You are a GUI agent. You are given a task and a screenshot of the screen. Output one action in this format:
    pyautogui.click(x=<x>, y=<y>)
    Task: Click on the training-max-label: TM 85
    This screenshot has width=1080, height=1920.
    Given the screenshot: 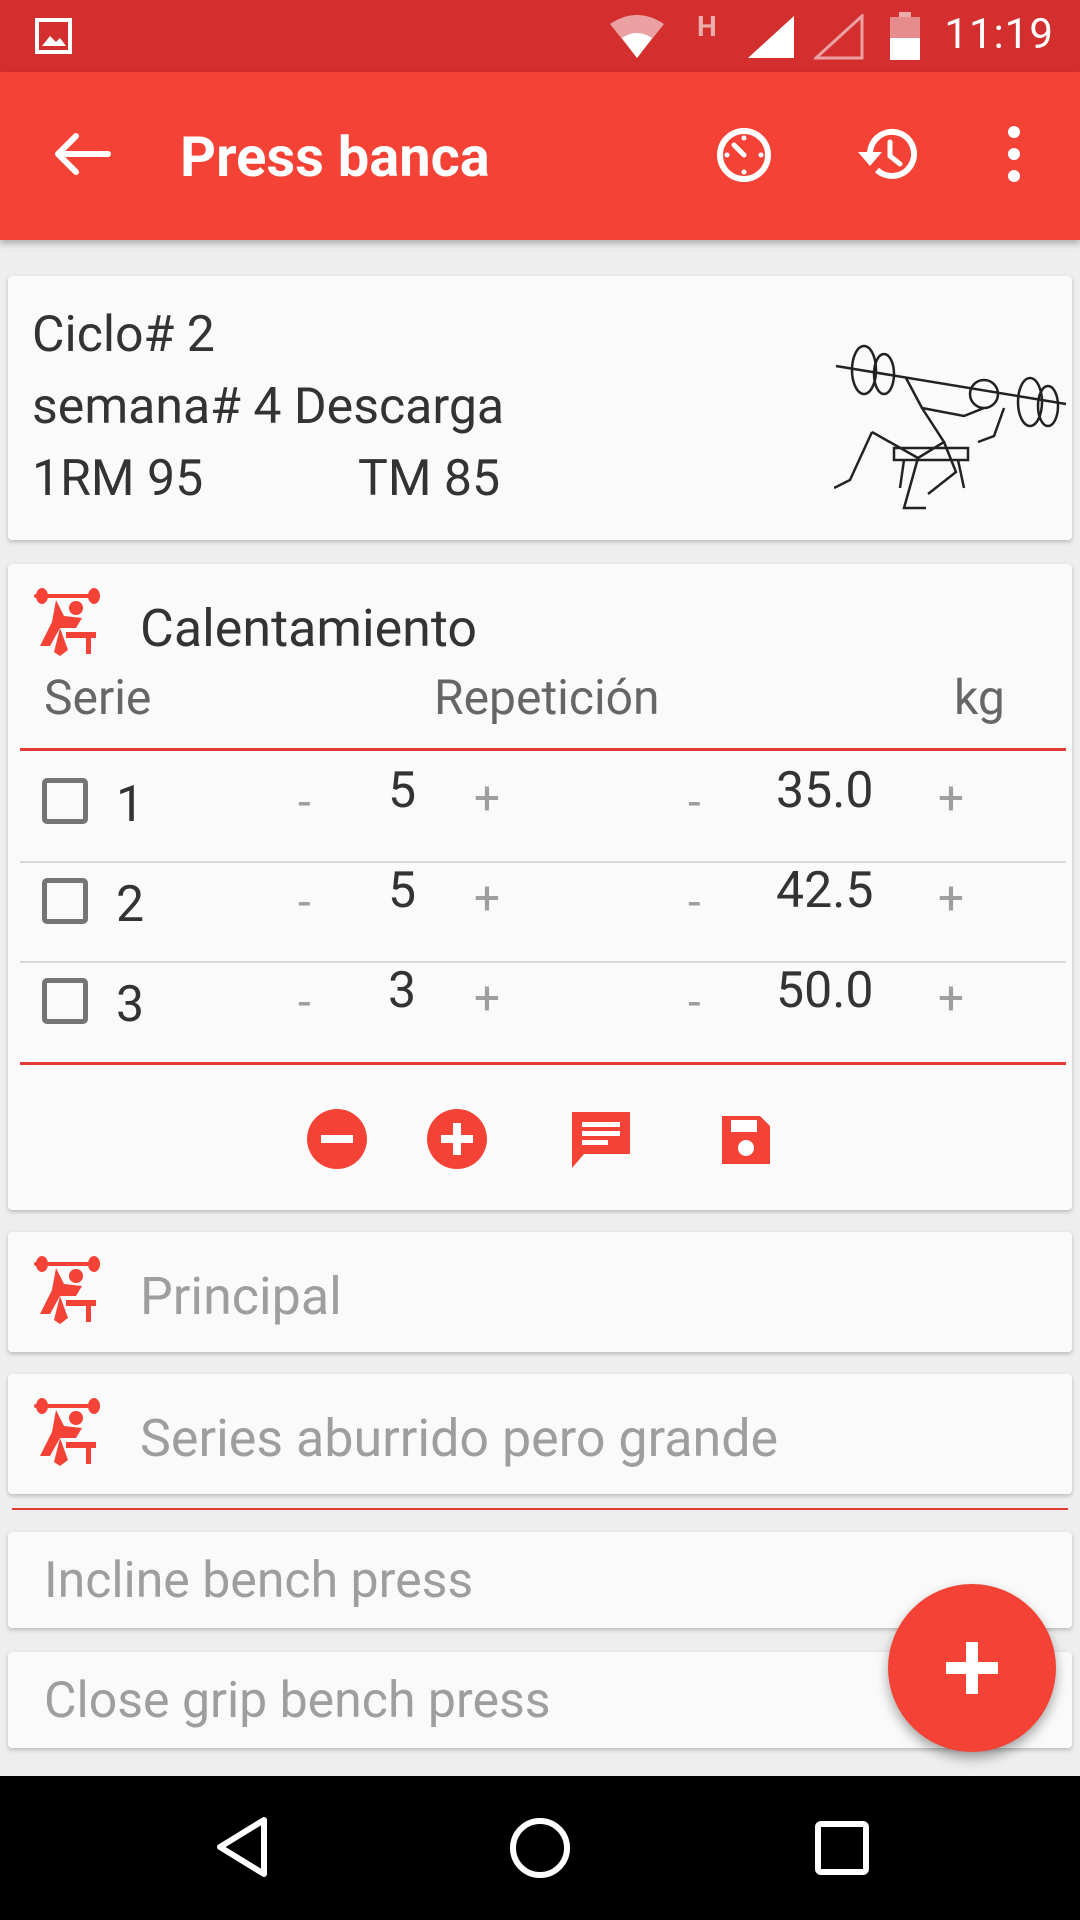 What is the action you would take?
    pyautogui.click(x=429, y=479)
    